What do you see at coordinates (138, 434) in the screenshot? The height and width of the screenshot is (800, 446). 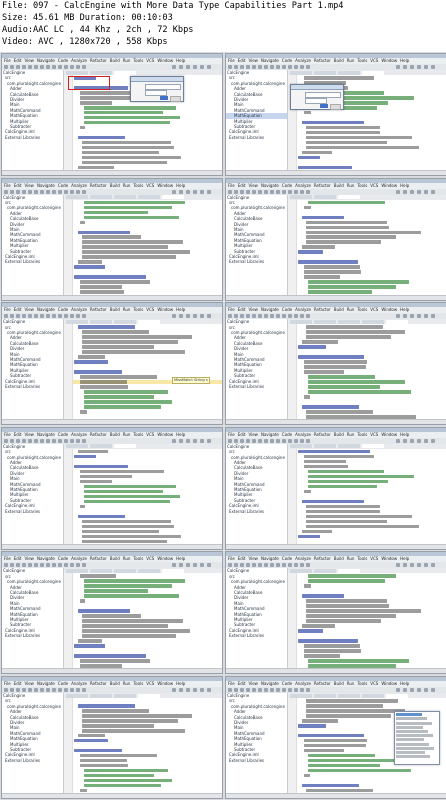 I see `menu-item: Tools` at bounding box center [138, 434].